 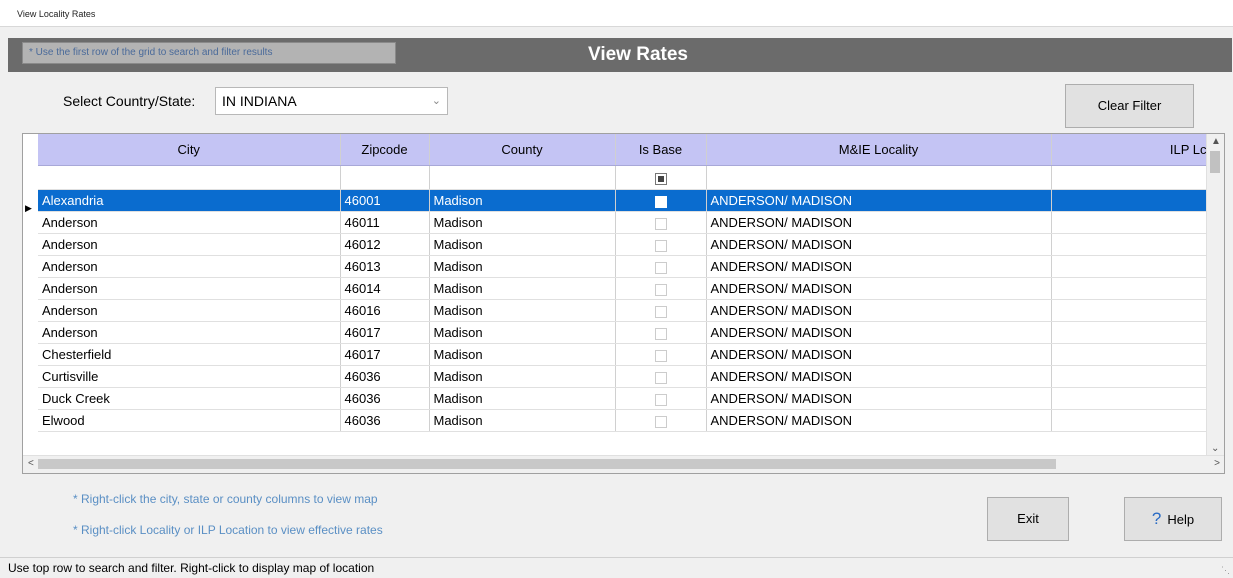 I want to click on scroll-up-icon: ▲, so click(x=1216, y=141).